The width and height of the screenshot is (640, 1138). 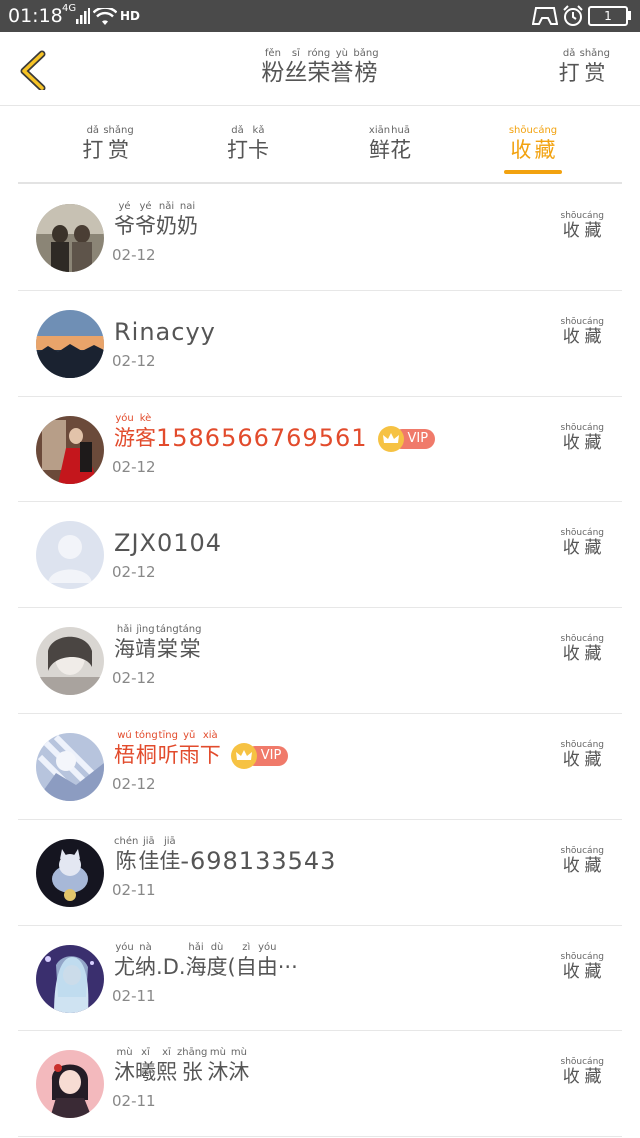 I want to click on user-name: chén 陈 jiā 佳 jiā 佳 -698133543, so click(x=225, y=855).